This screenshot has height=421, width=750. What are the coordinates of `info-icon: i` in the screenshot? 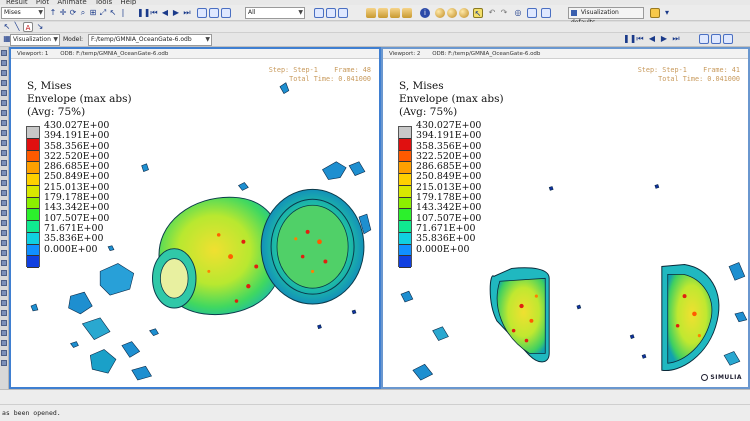 It's located at (425, 13).